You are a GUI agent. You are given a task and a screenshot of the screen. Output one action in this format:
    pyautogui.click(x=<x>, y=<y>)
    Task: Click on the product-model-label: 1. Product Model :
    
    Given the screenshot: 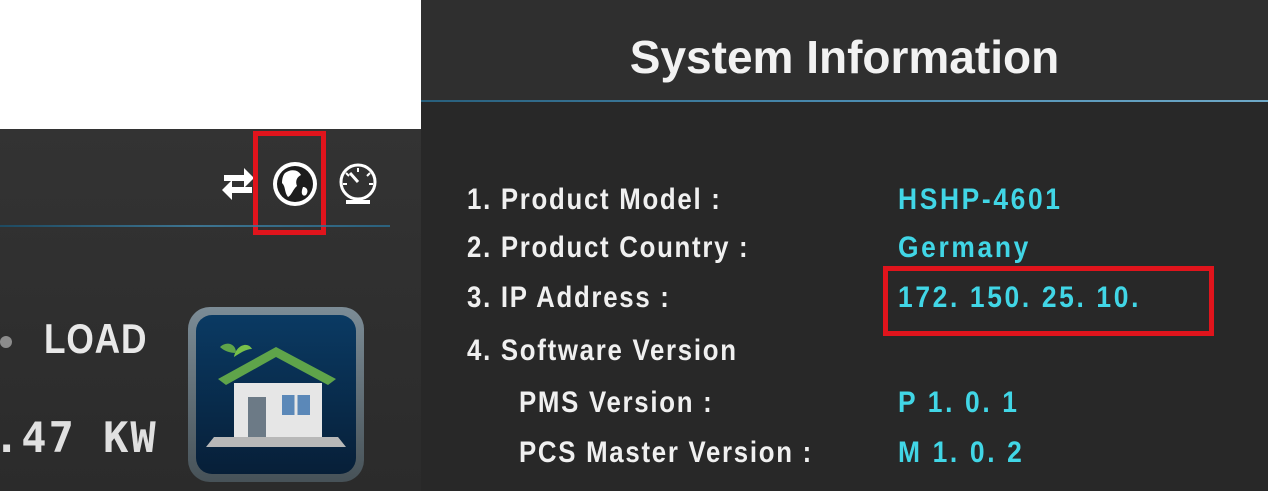 What is the action you would take?
    pyautogui.click(x=594, y=199)
    